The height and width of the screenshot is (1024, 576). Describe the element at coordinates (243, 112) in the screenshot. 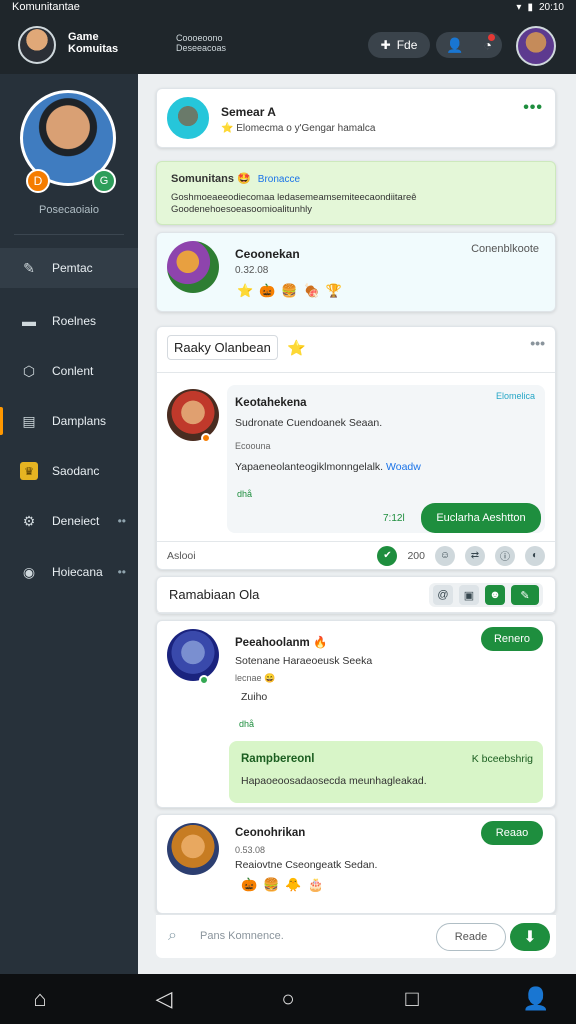

I see `card-title-text: Semear` at that location.